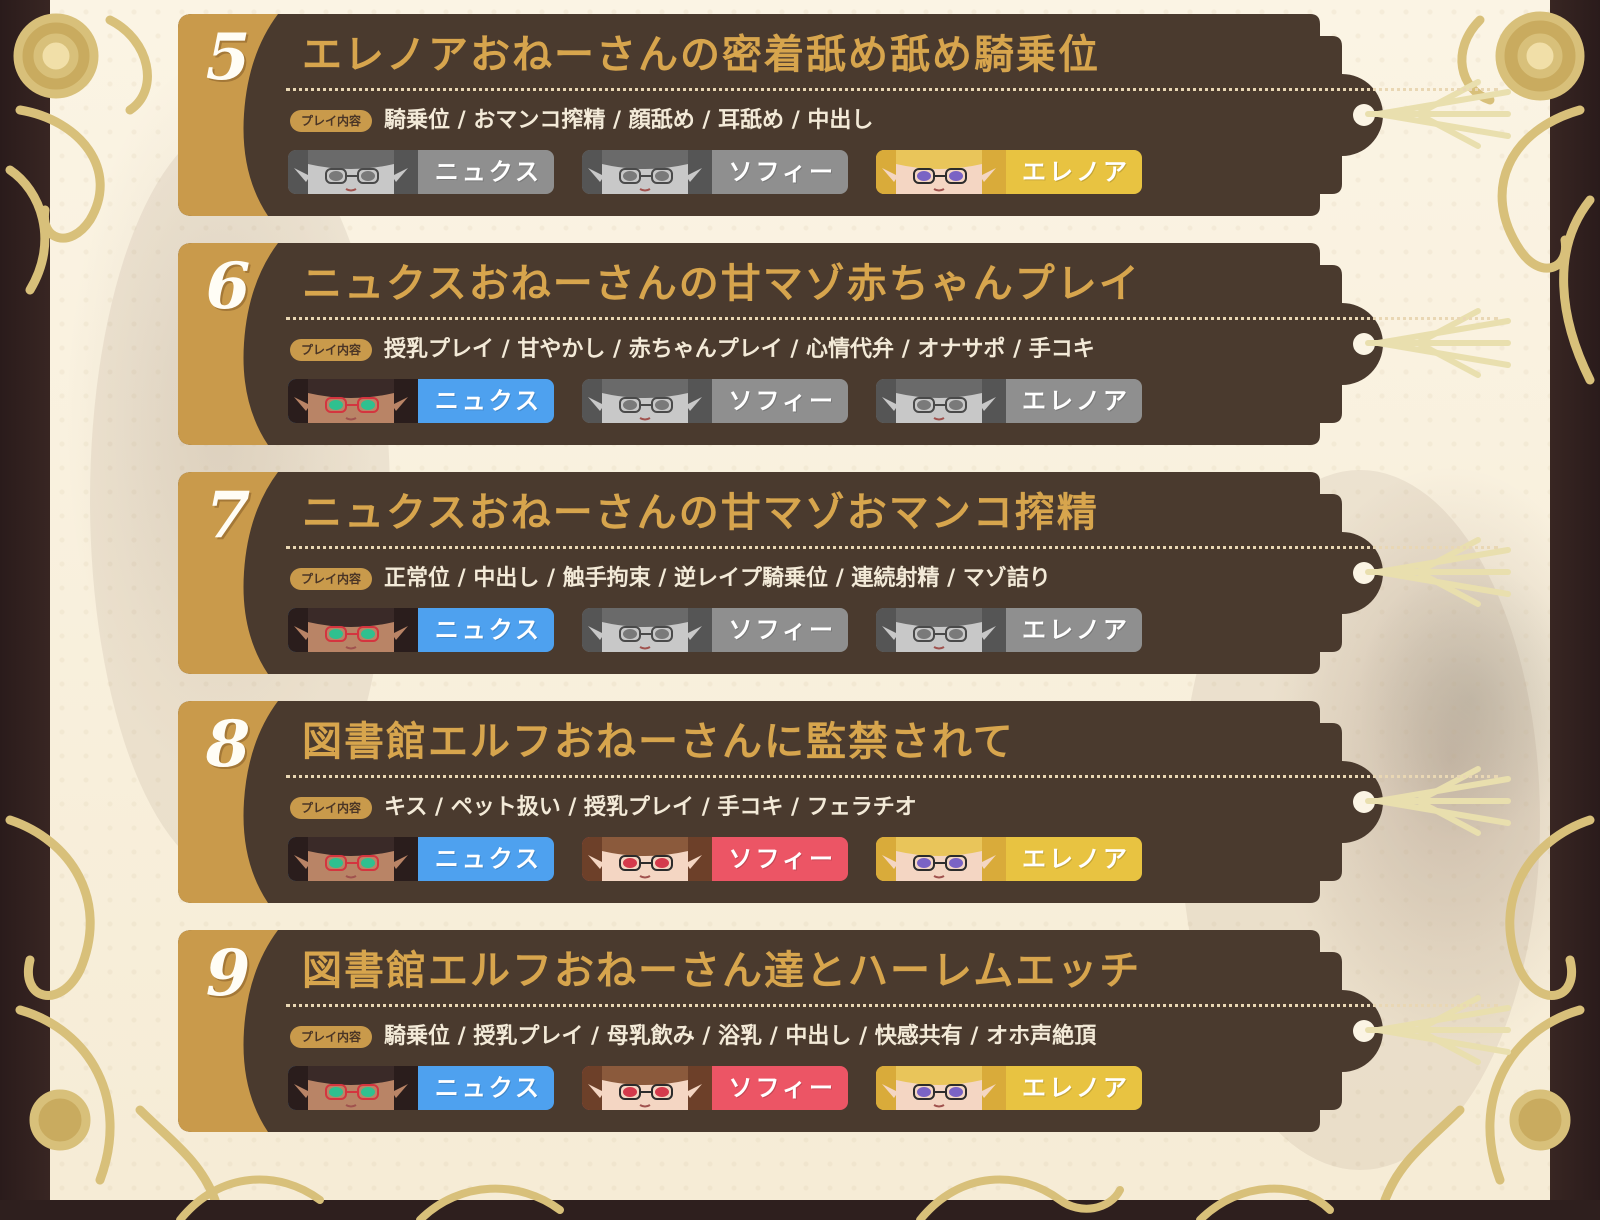 The height and width of the screenshot is (1220, 1600). I want to click on ornament-bottom-border-icon, so click(755, 1197).